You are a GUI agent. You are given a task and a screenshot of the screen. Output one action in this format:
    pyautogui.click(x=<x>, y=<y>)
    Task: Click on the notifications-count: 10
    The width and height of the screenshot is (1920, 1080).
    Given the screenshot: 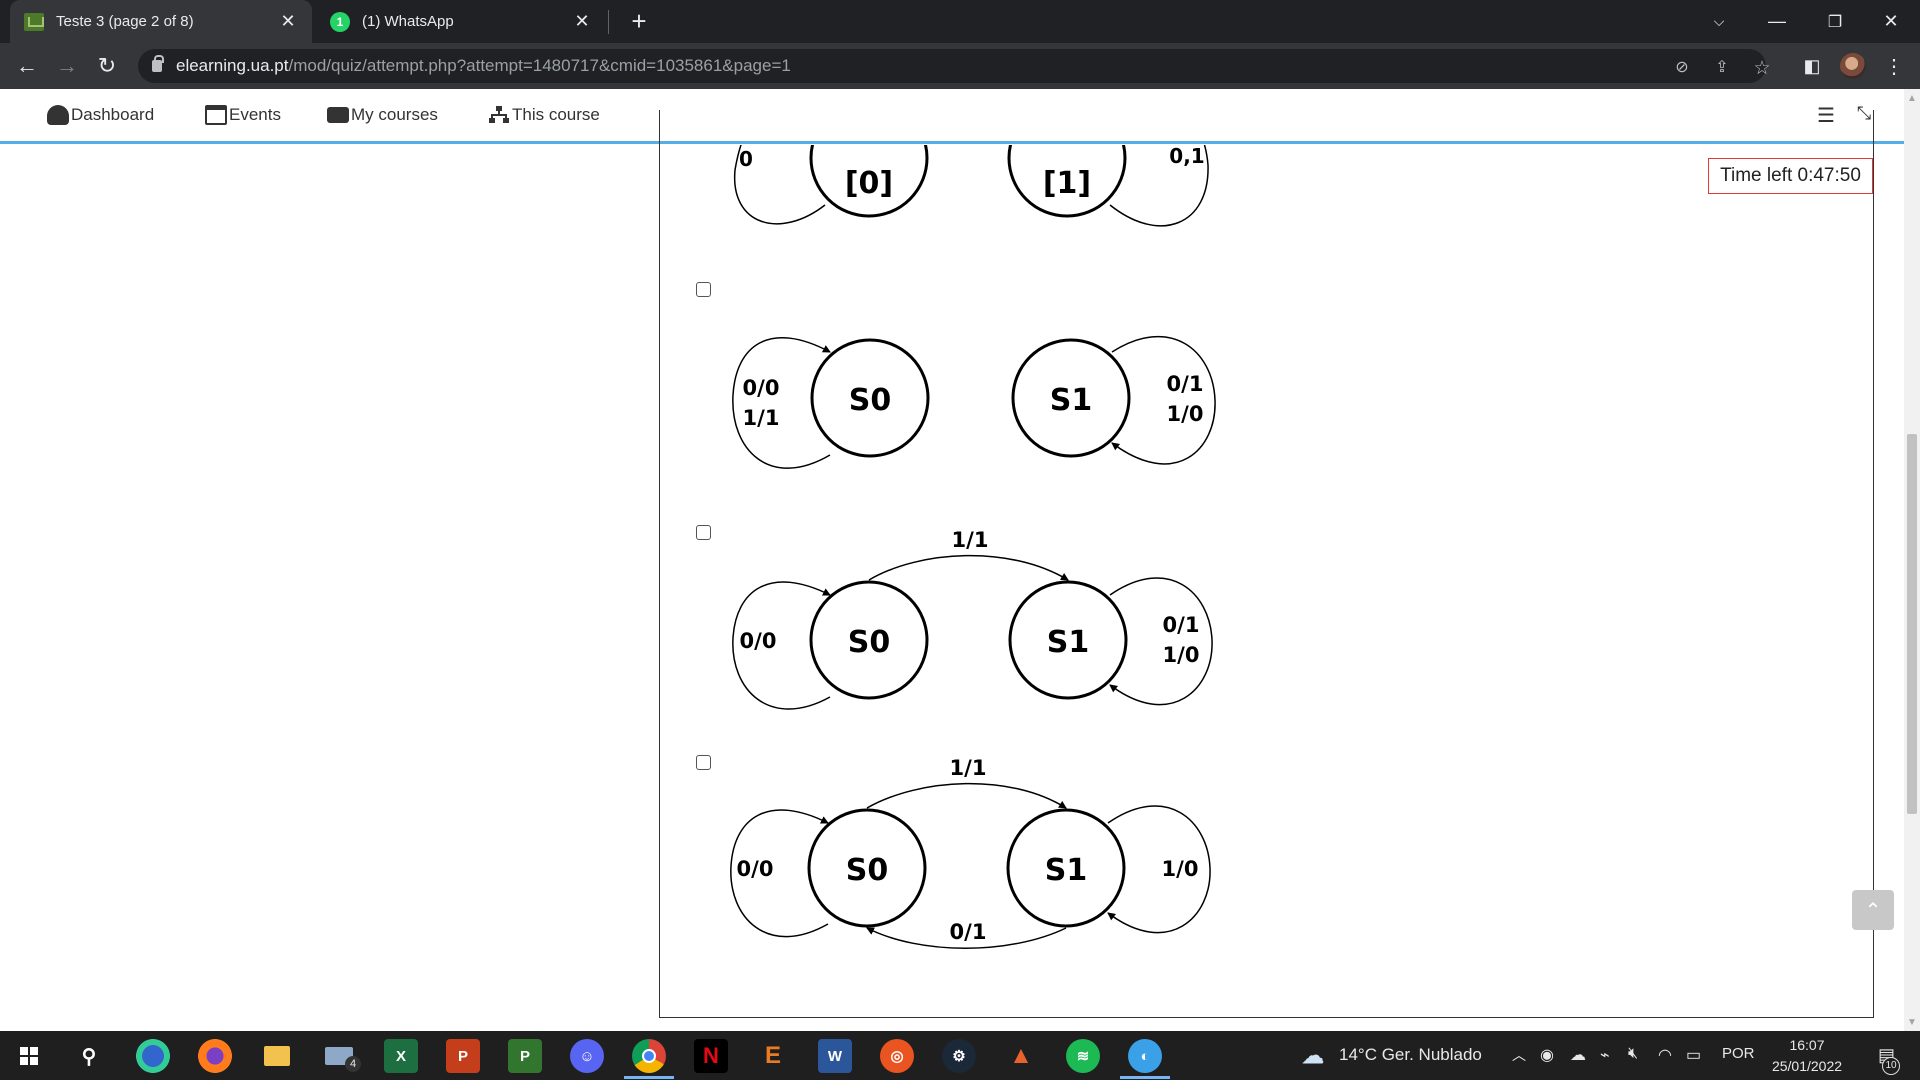 What is the action you would take?
    pyautogui.click(x=1891, y=1066)
    